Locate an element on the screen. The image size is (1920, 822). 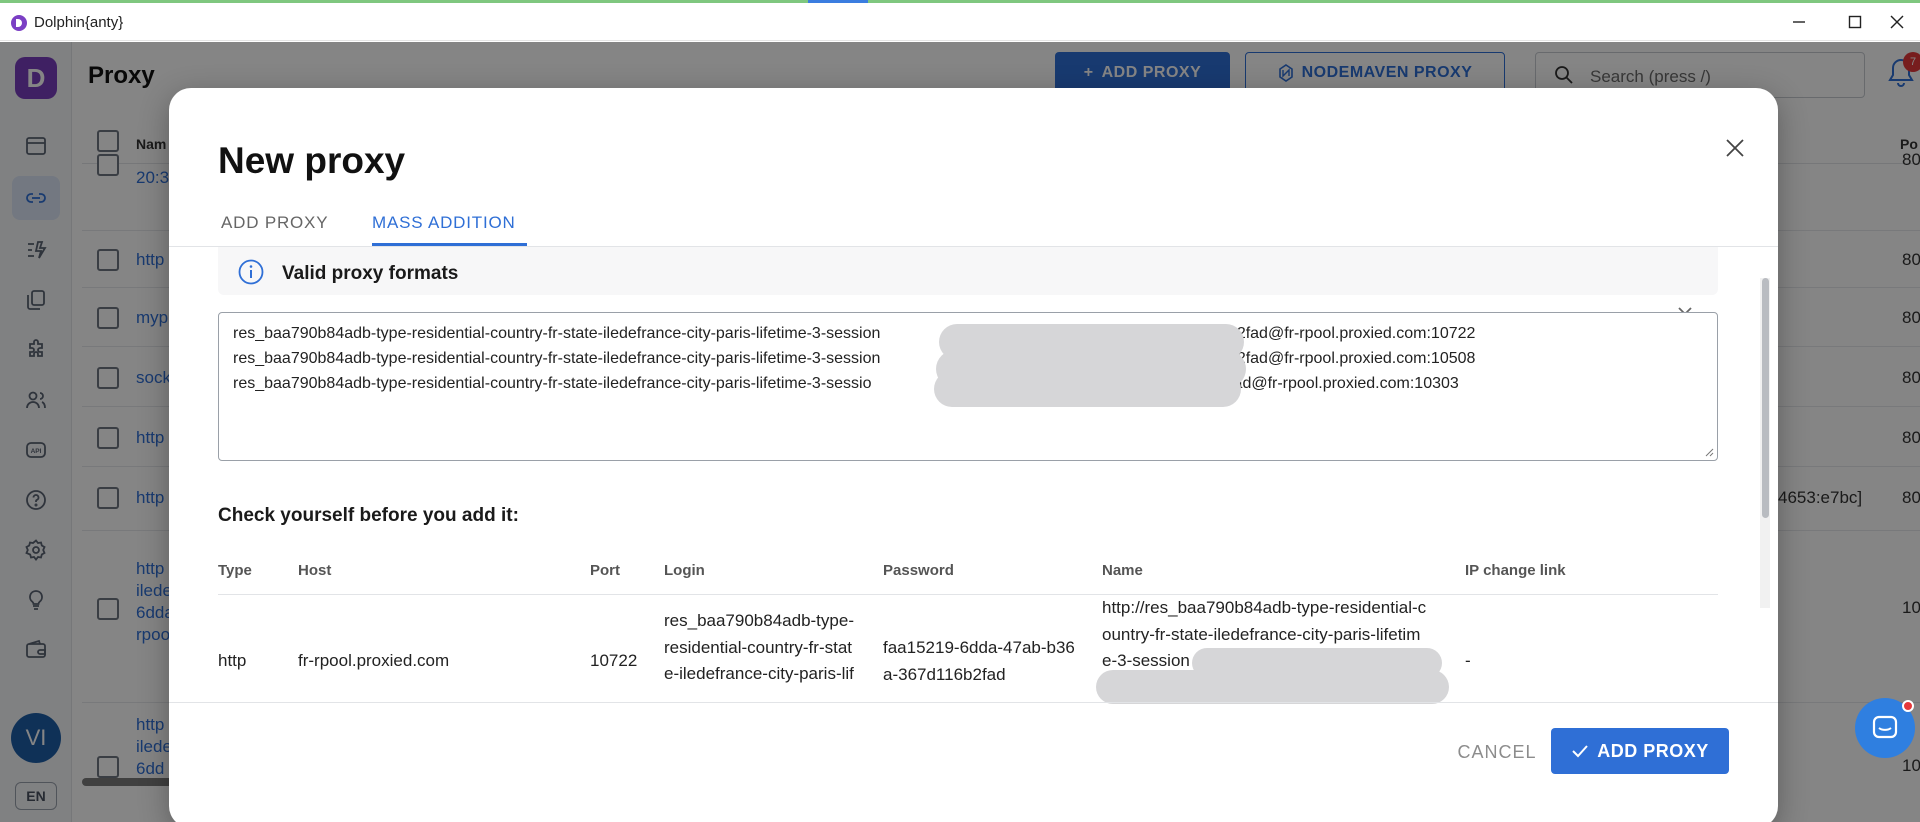
checkmark-icon is located at coordinates (1580, 751).